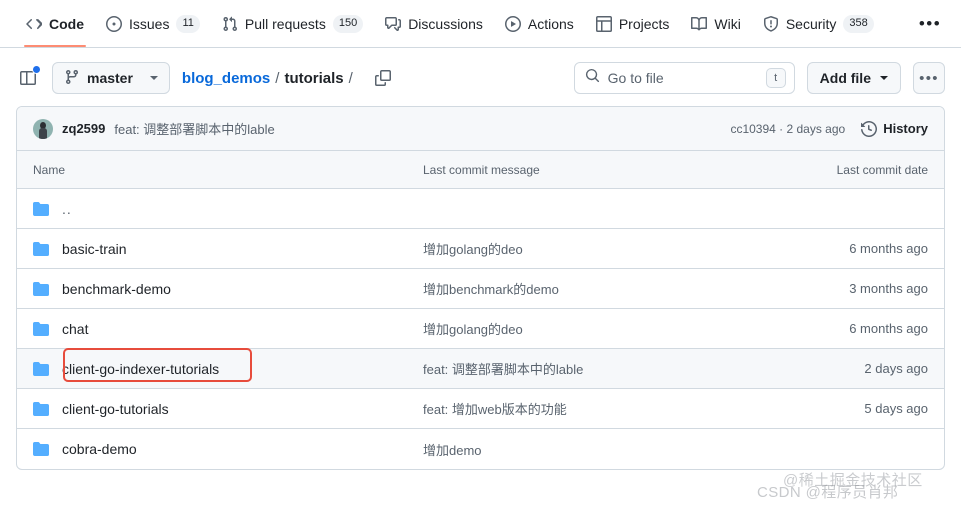 The width and height of the screenshot is (961, 515). I want to click on breadcrumb: blog_demos / tutorials /, so click(267, 78).